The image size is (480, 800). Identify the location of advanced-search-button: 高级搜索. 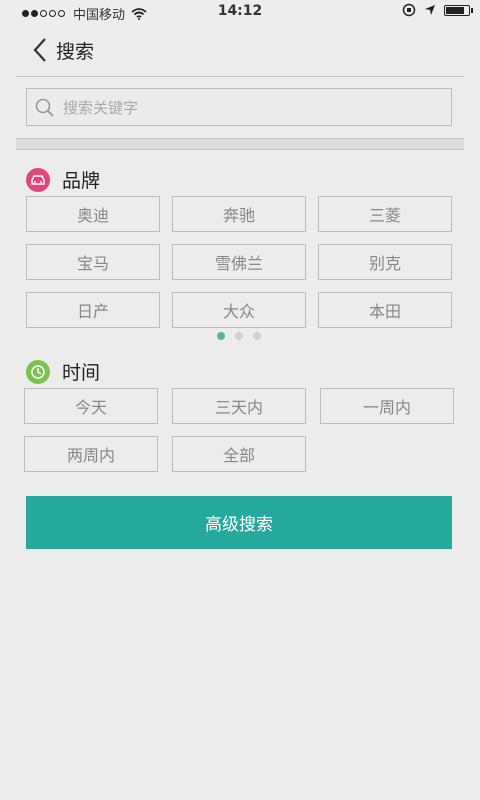
(239, 522).